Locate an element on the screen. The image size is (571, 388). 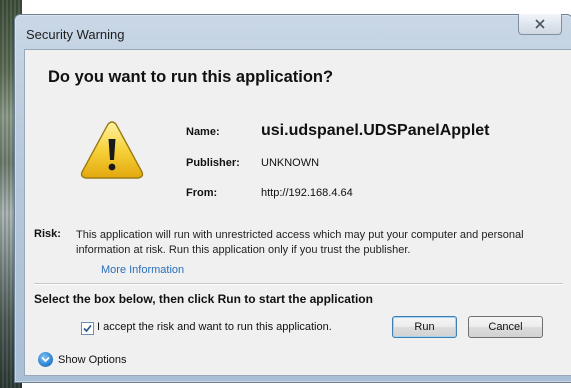
publisher-value: UNKNOWN is located at coordinates (290, 163).